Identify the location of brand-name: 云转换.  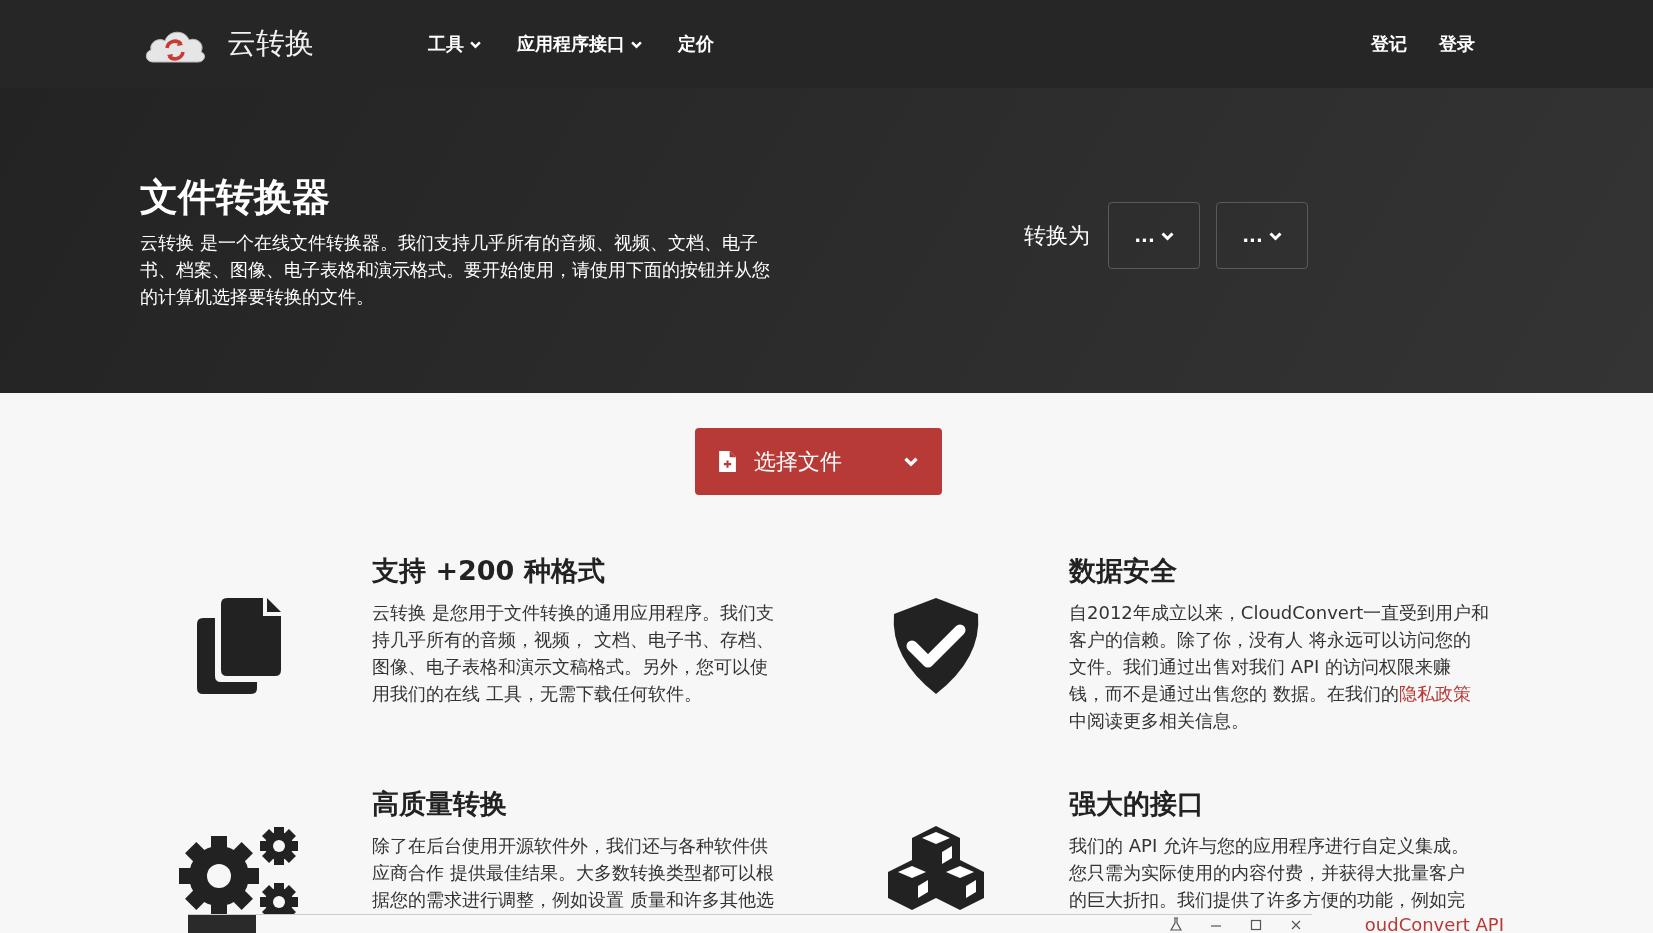
(270, 44).